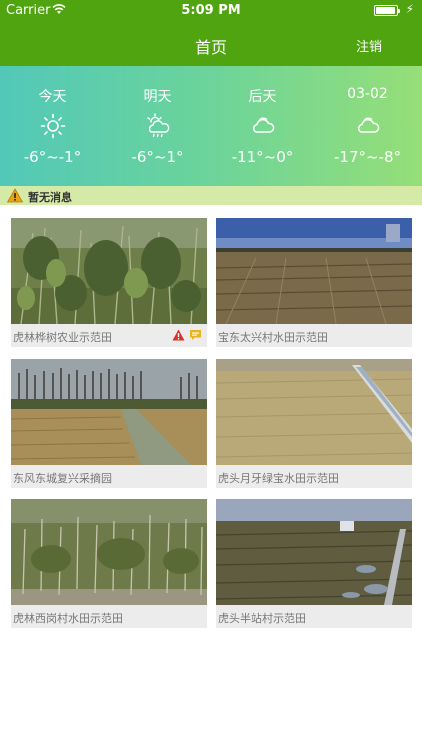  I want to click on site-name: 虎头半站村示范田, so click(262, 618).